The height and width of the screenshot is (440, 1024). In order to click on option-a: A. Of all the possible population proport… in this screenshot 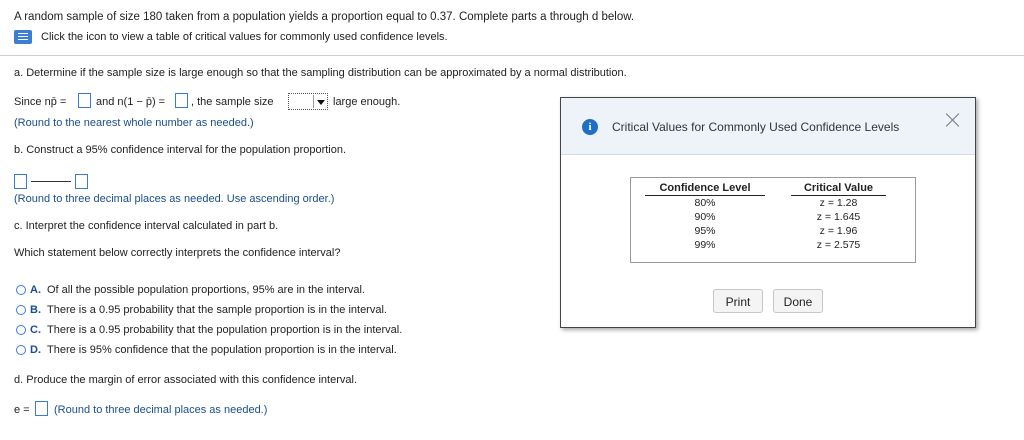, I will do `click(190, 290)`.